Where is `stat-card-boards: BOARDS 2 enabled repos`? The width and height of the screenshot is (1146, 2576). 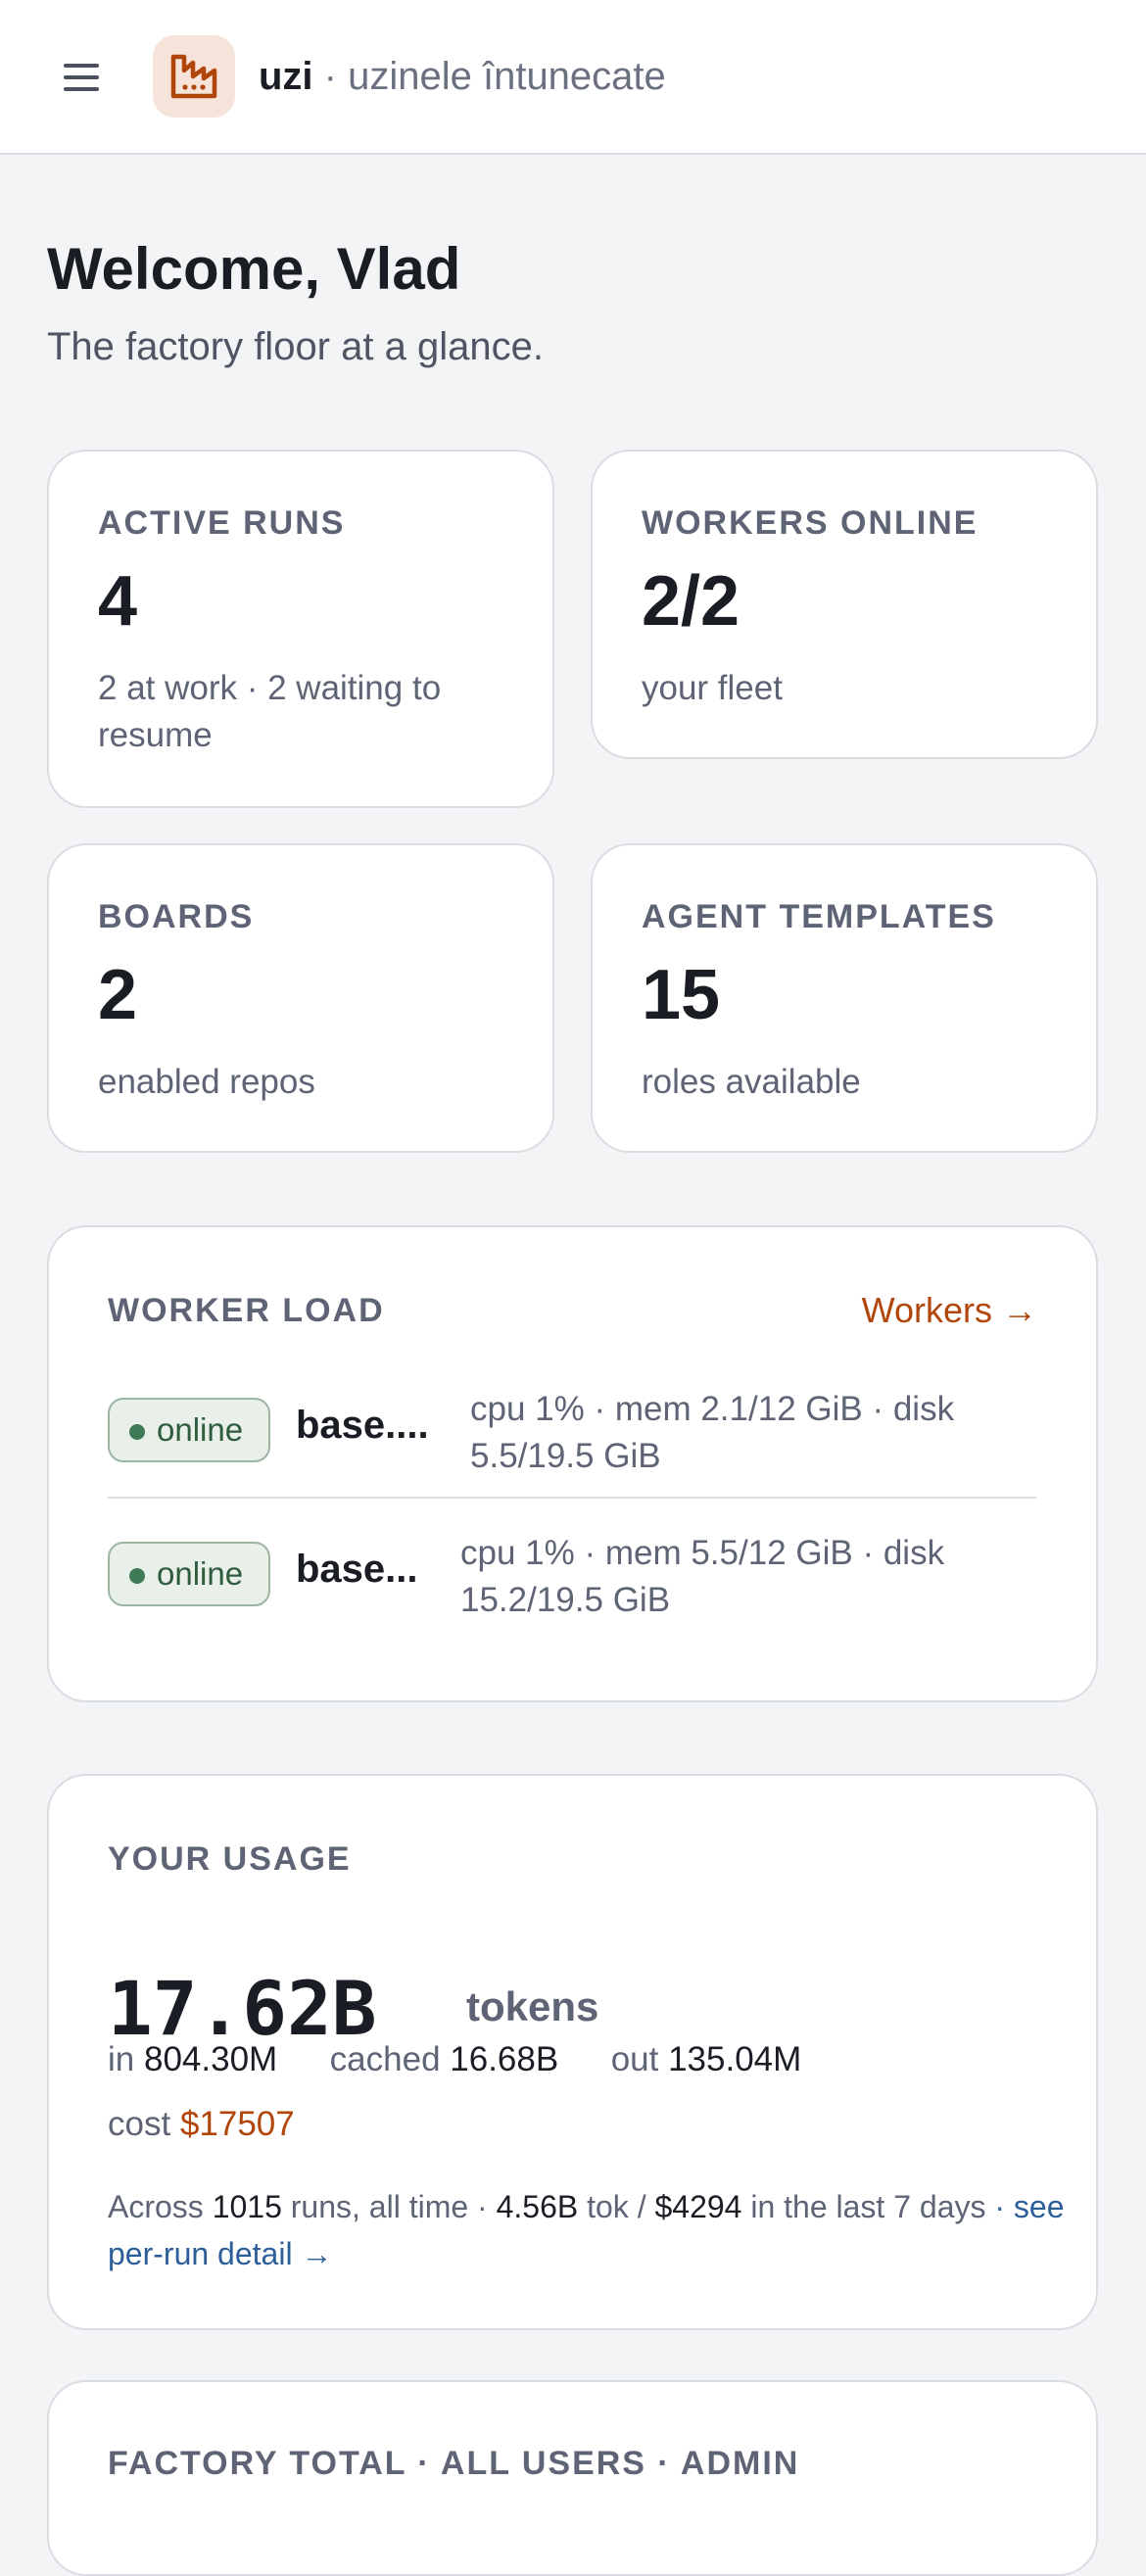
stat-card-boards: BOARDS 2 enabled repos is located at coordinates (300, 998).